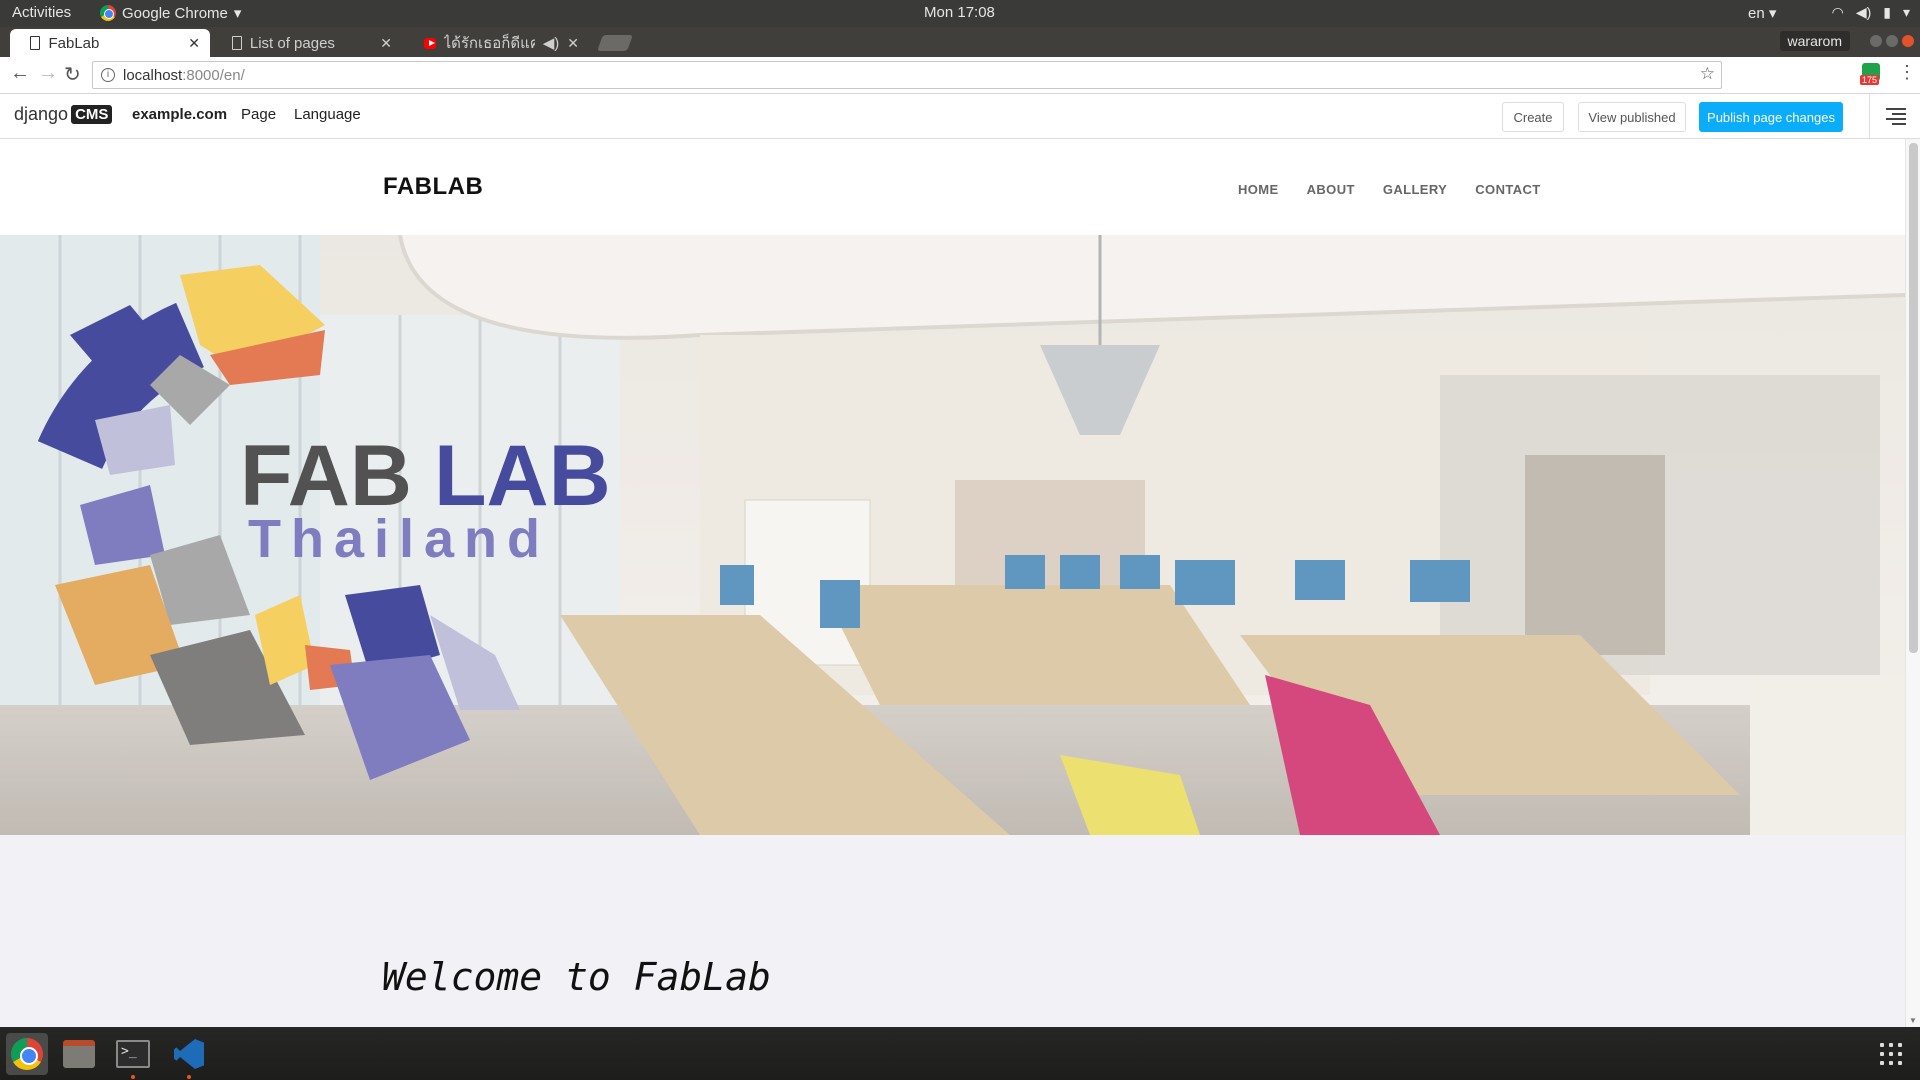 Image resolution: width=1920 pixels, height=1080 pixels. Describe the element at coordinates (41, 12) in the screenshot. I see `activities-button: Activities` at that location.